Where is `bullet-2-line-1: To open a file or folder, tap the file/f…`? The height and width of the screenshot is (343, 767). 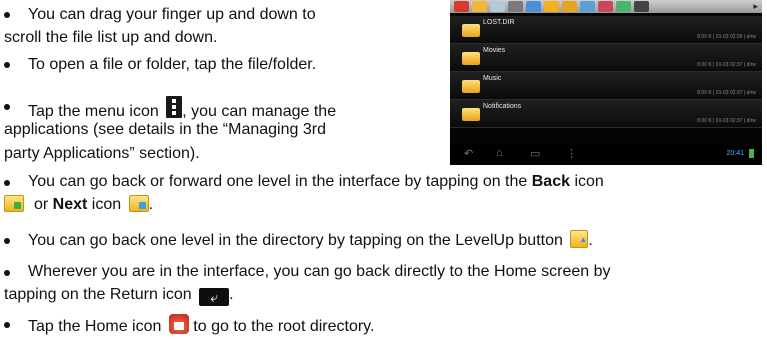 bullet-2-line-1: To open a file or folder, tap the file/f… is located at coordinates (172, 64).